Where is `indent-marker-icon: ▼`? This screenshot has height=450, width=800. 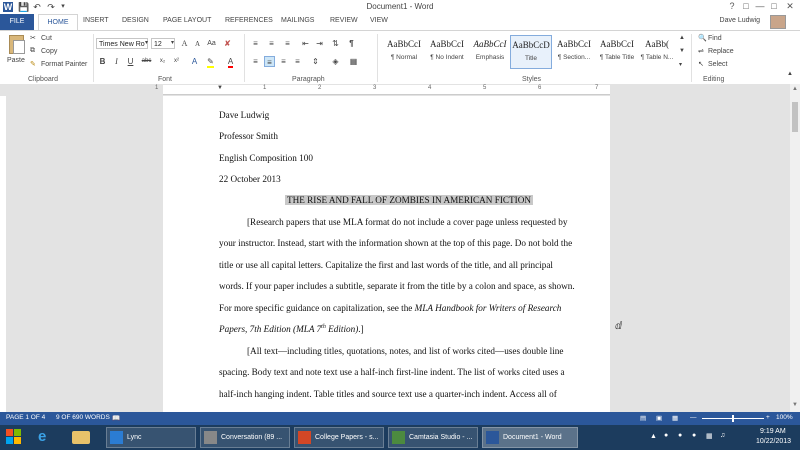
indent-marker-icon: ▼ is located at coordinates (220, 88).